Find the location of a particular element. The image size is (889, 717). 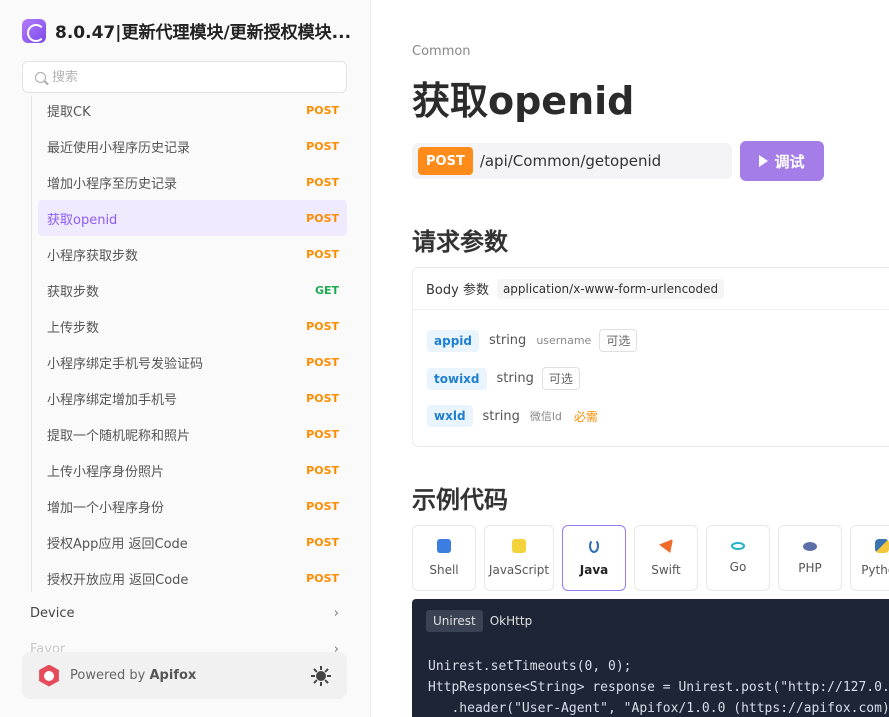

lang-tab-php: PHP is located at coordinates (810, 558).